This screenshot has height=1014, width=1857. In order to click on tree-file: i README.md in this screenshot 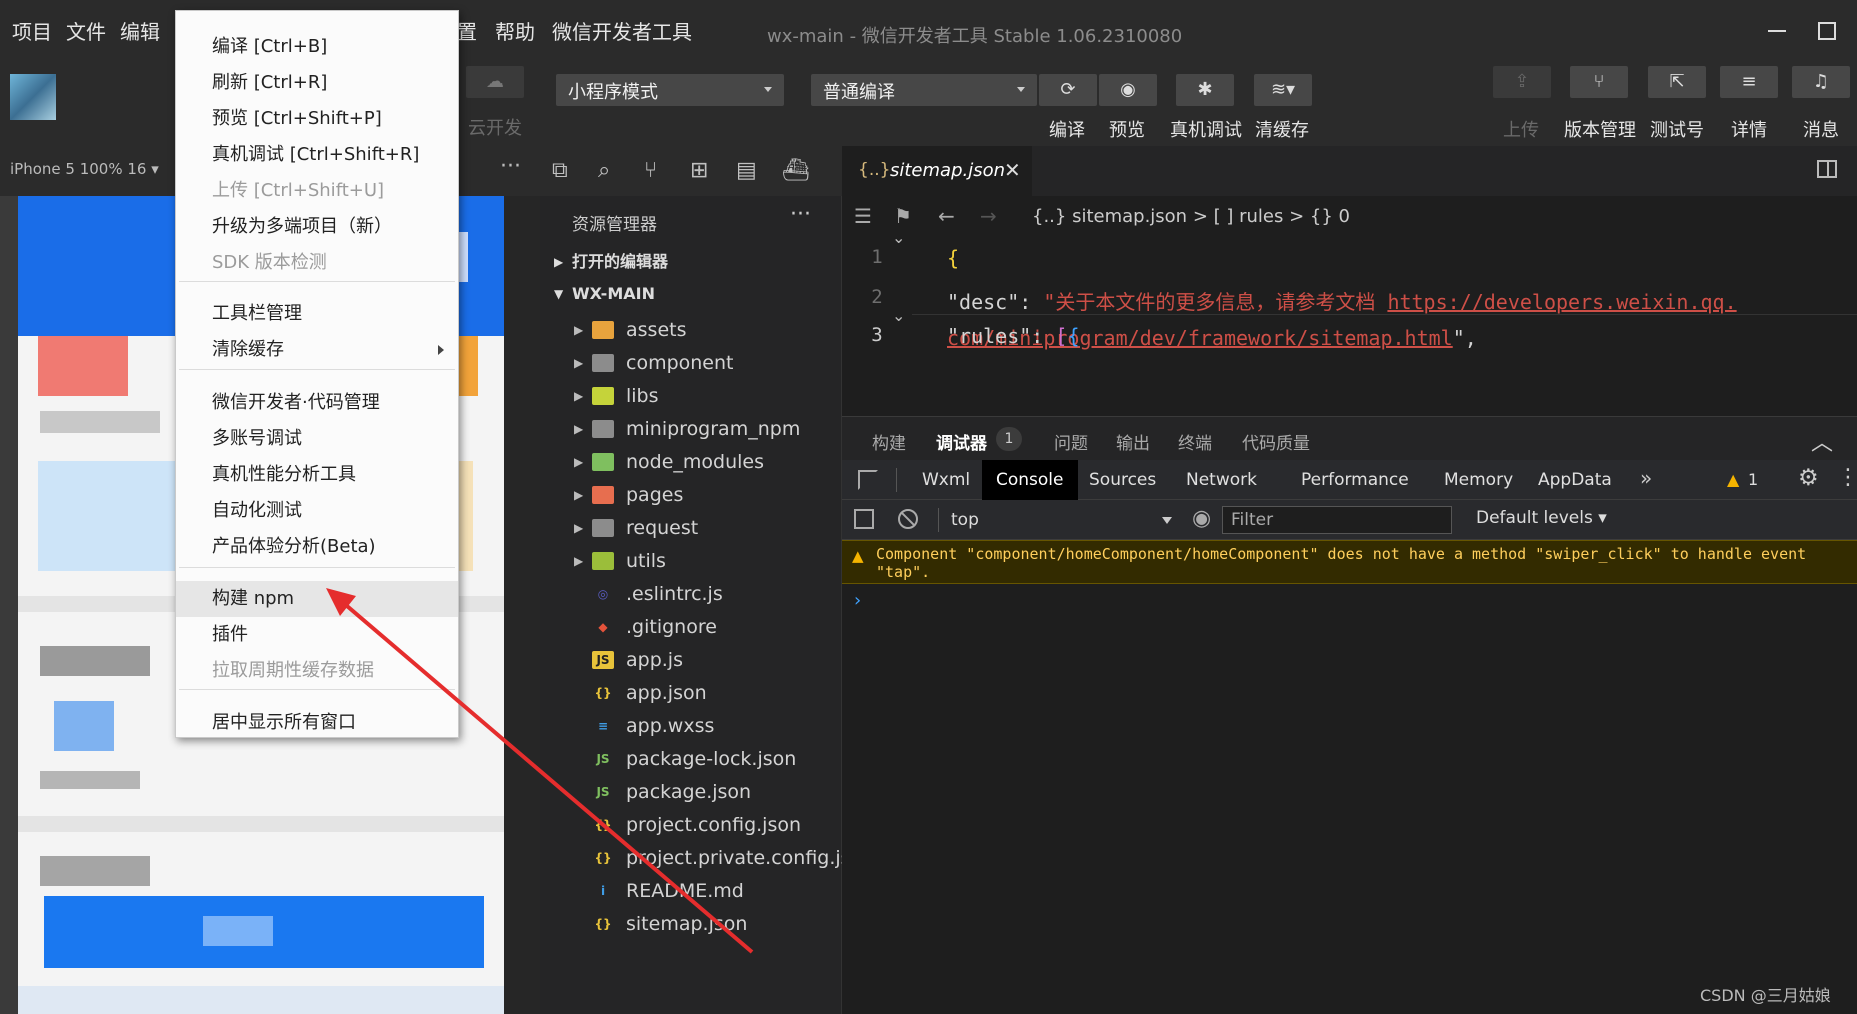, I will do `click(691, 891)`.